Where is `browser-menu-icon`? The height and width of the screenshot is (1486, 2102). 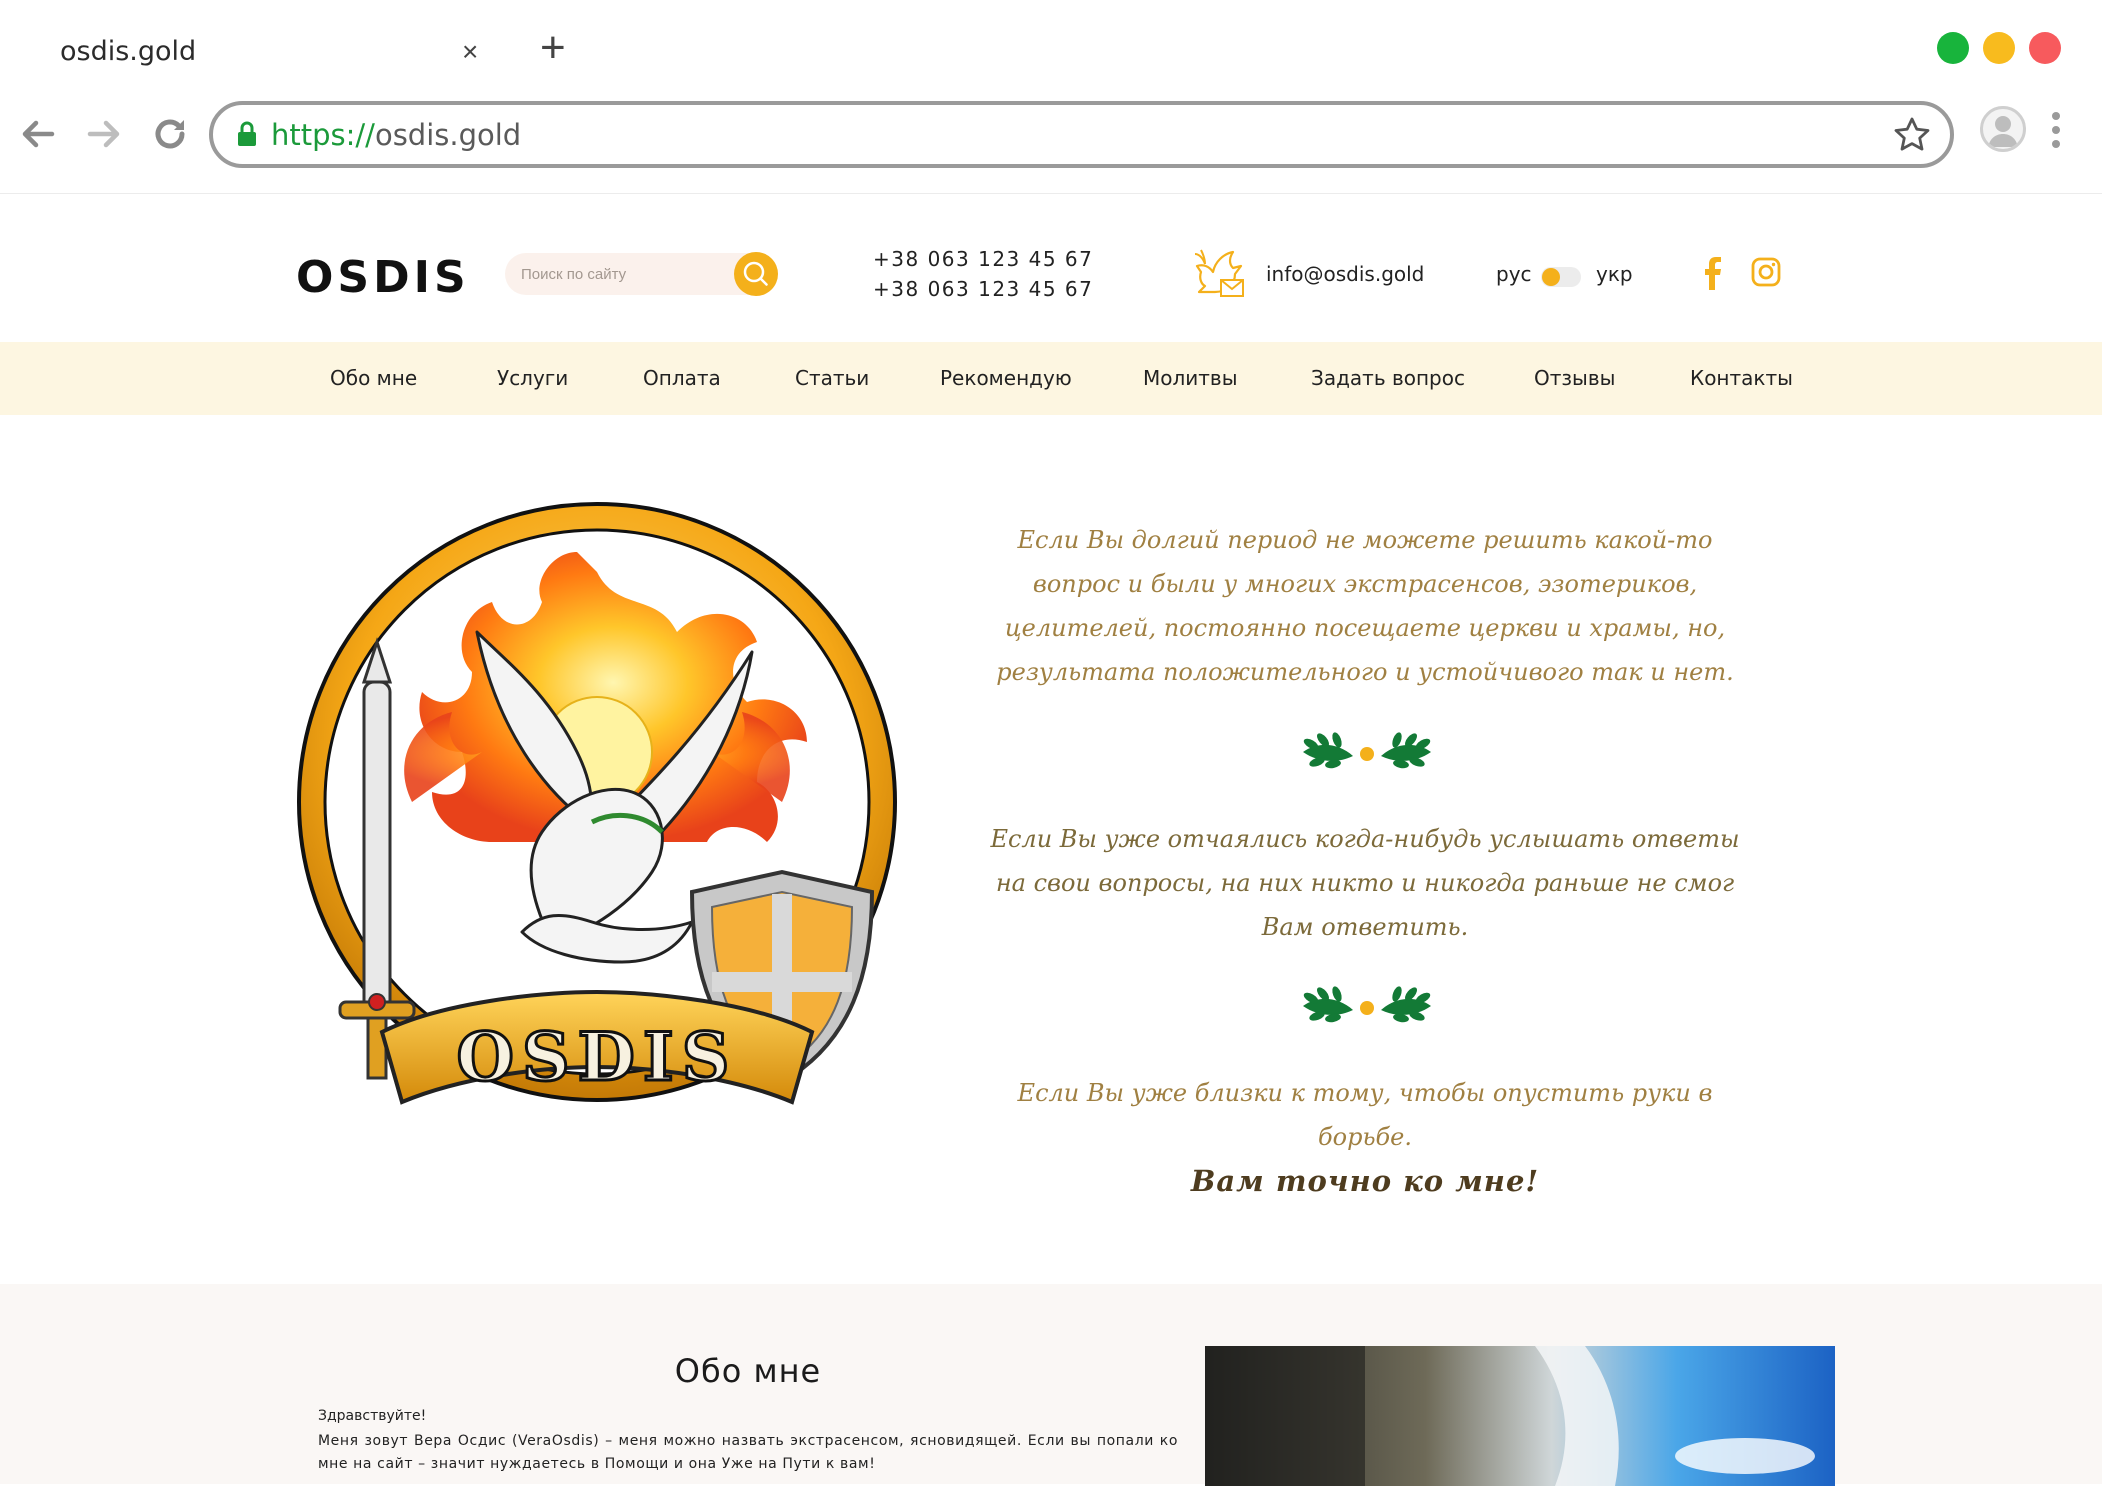 browser-menu-icon is located at coordinates (2056, 133).